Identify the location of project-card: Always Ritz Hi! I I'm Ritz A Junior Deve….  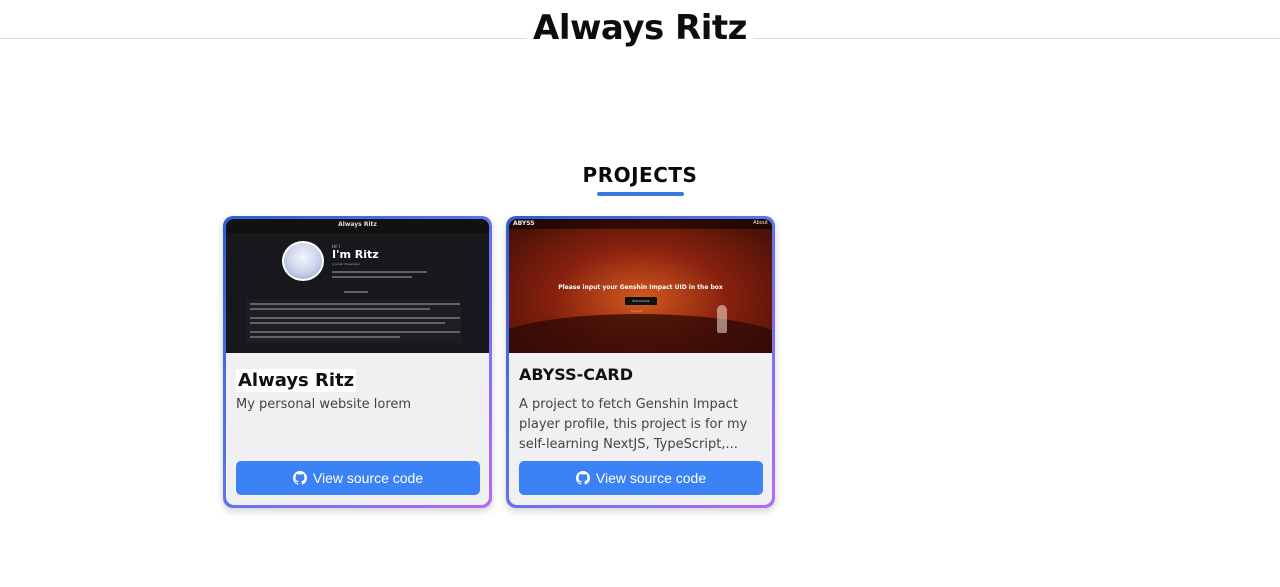
(357, 362).